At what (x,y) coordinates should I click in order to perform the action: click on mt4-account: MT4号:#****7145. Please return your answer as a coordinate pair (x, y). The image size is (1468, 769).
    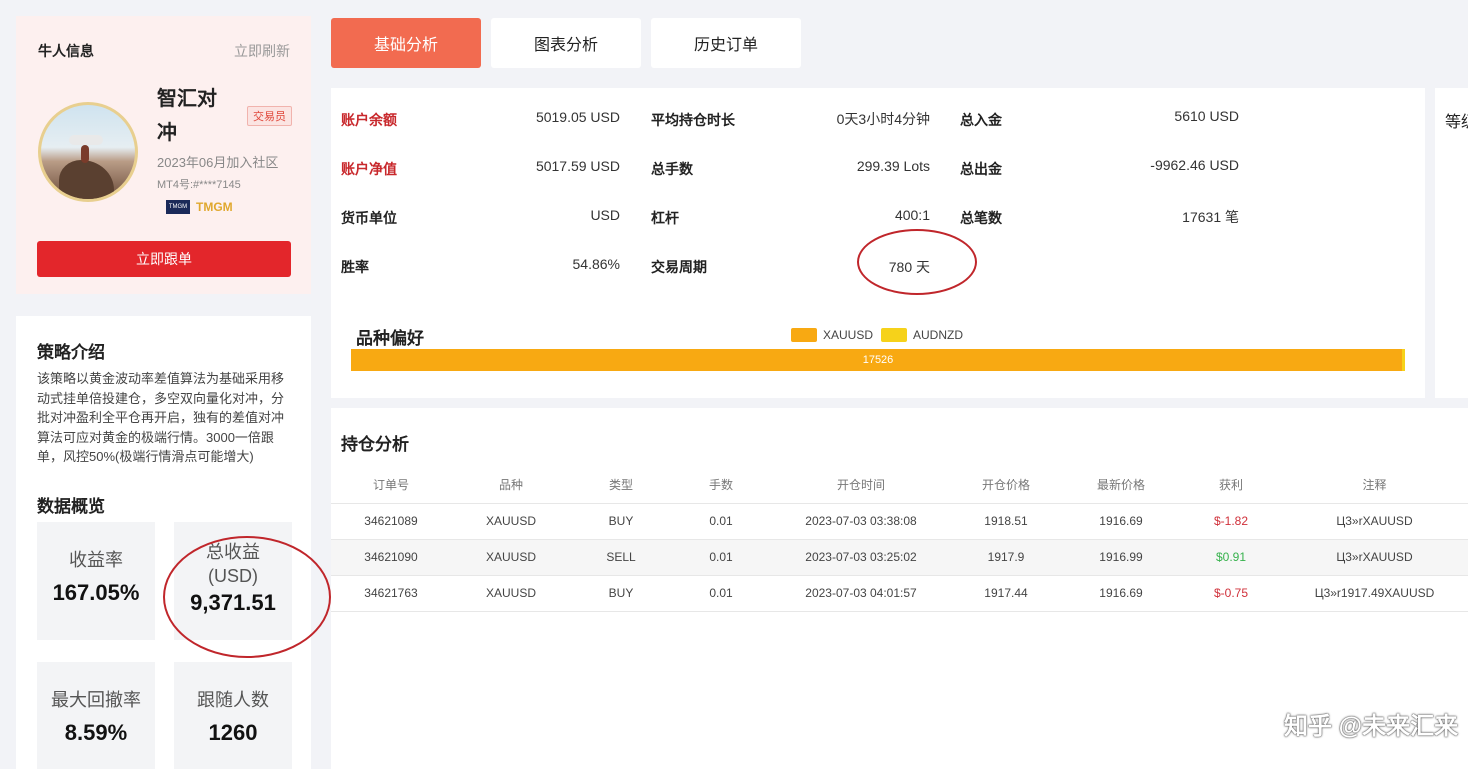
    Looking at the image, I should click on (199, 185).